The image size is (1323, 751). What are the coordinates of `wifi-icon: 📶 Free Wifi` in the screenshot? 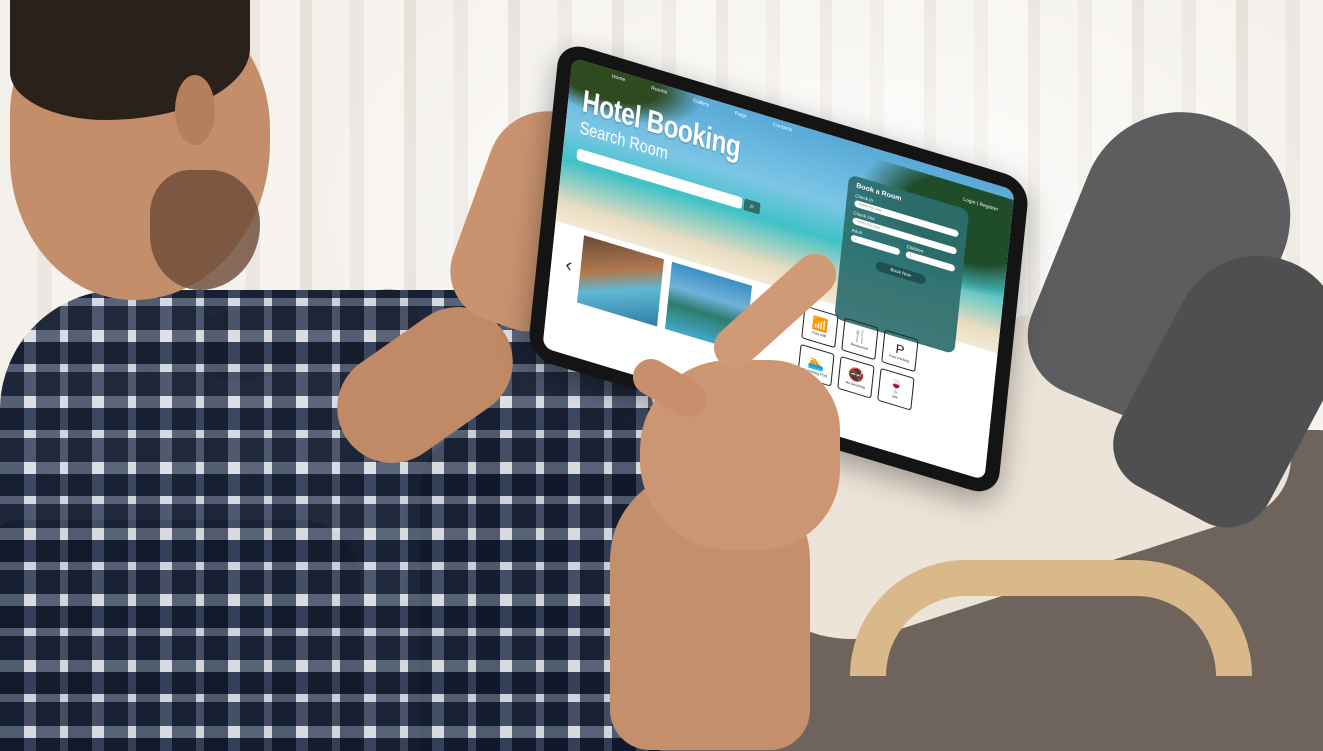 It's located at (820, 327).